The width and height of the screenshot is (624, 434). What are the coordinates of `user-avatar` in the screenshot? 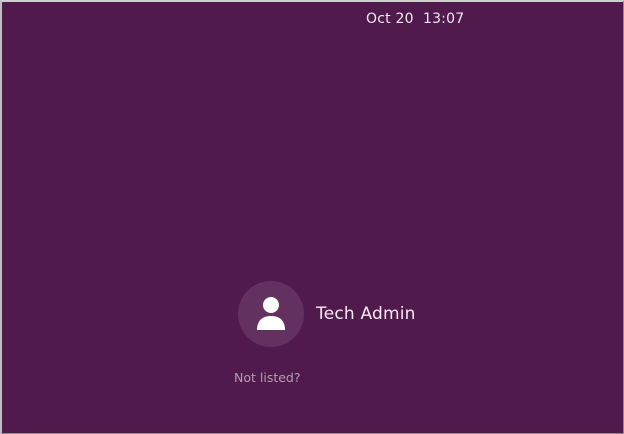 It's located at (271, 314).